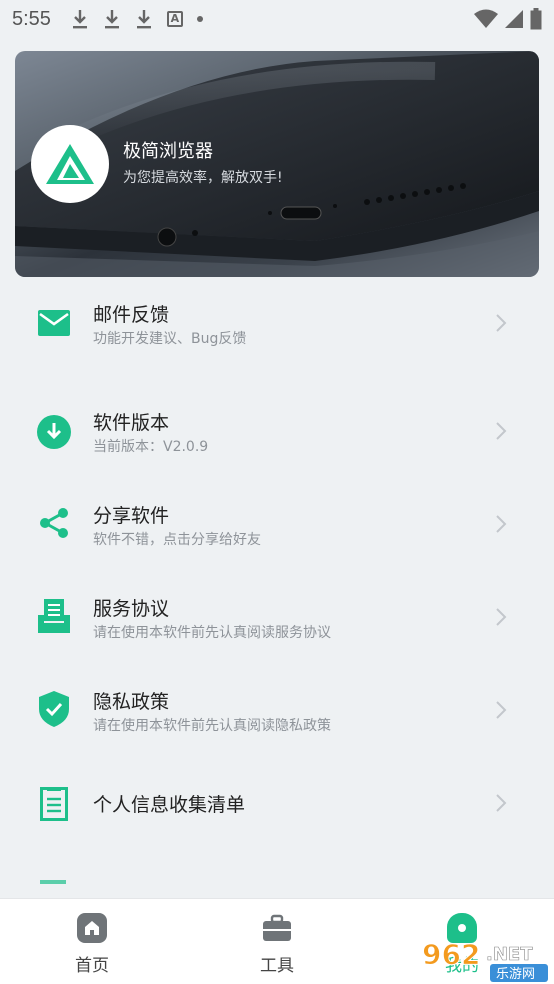 This screenshot has height=984, width=554. What do you see at coordinates (131, 423) in the screenshot?
I see `menu-item-title: 软件版本` at bounding box center [131, 423].